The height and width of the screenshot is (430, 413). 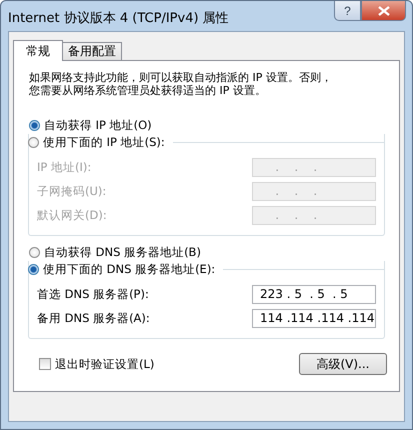 What do you see at coordinates (71, 191) in the screenshot?
I see `field-label: 子网掩码(U):` at bounding box center [71, 191].